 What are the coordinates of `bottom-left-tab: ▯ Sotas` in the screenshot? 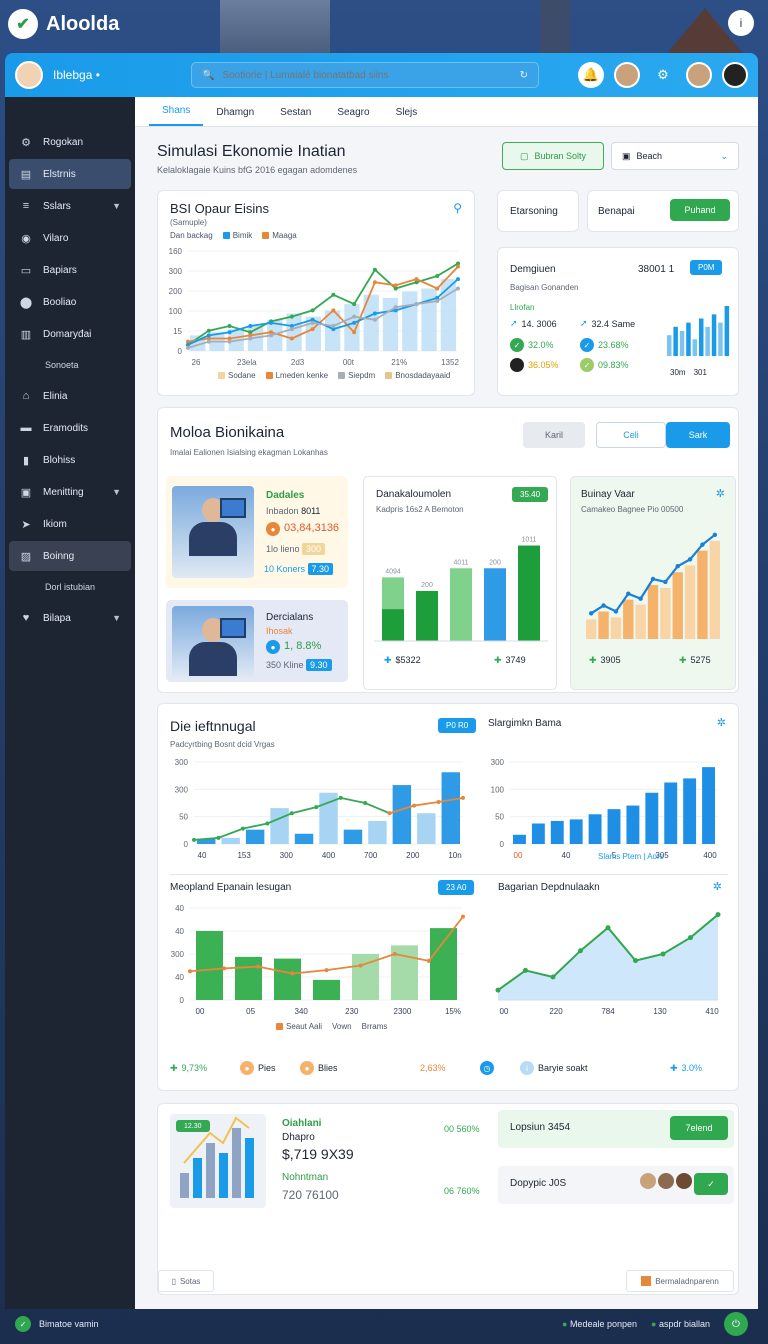 It's located at (186, 1281).